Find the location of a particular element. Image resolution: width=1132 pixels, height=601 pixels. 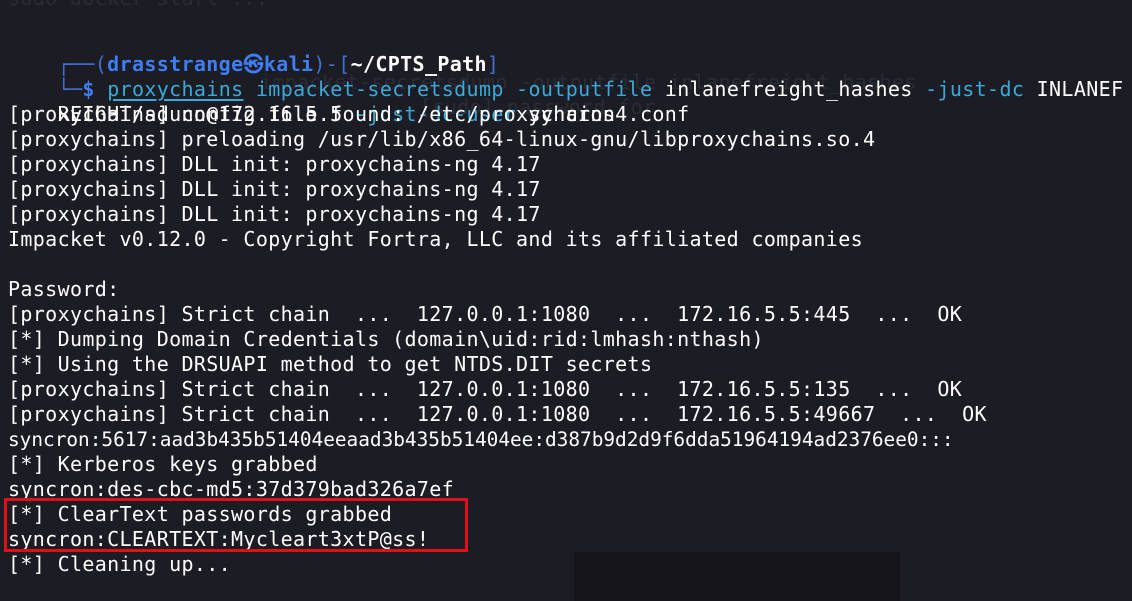

output-line-cleartext-password: syncron:CLEARTEXT:Mycleart3xtP@ss! is located at coordinates (219, 539).